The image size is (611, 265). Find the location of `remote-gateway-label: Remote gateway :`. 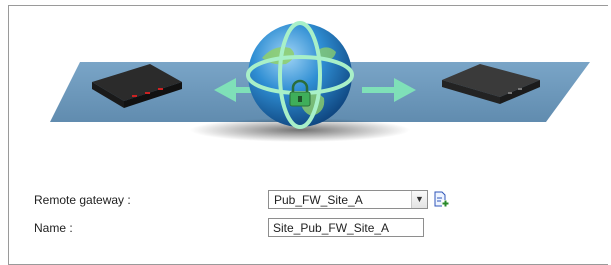

remote-gateway-label: Remote gateway : is located at coordinates (82, 200).